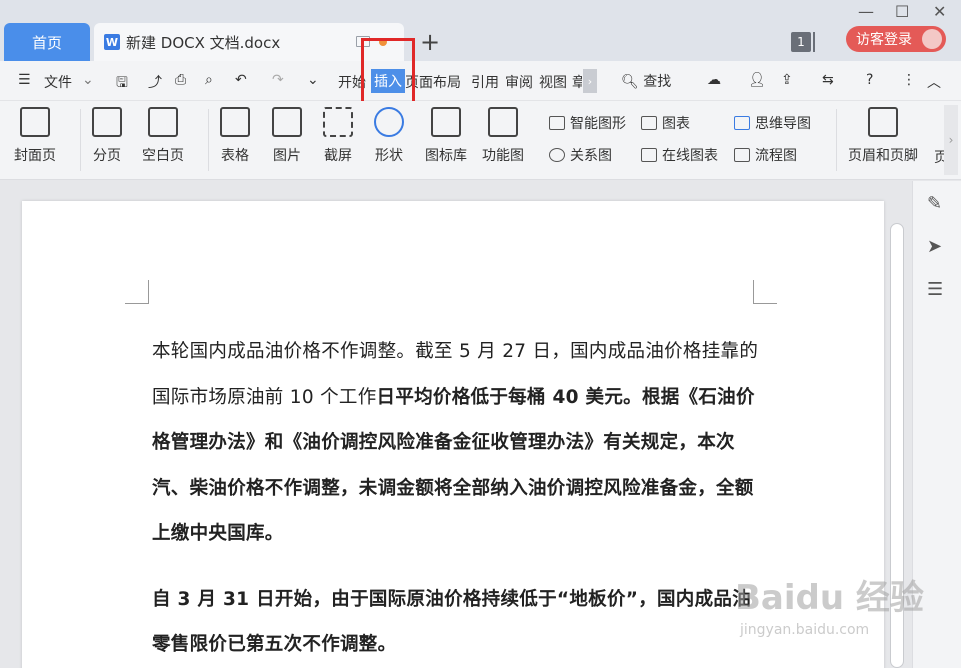 The width and height of the screenshot is (961, 668). What do you see at coordinates (557, 155) in the screenshot?
I see `relation-chart-icon` at bounding box center [557, 155].